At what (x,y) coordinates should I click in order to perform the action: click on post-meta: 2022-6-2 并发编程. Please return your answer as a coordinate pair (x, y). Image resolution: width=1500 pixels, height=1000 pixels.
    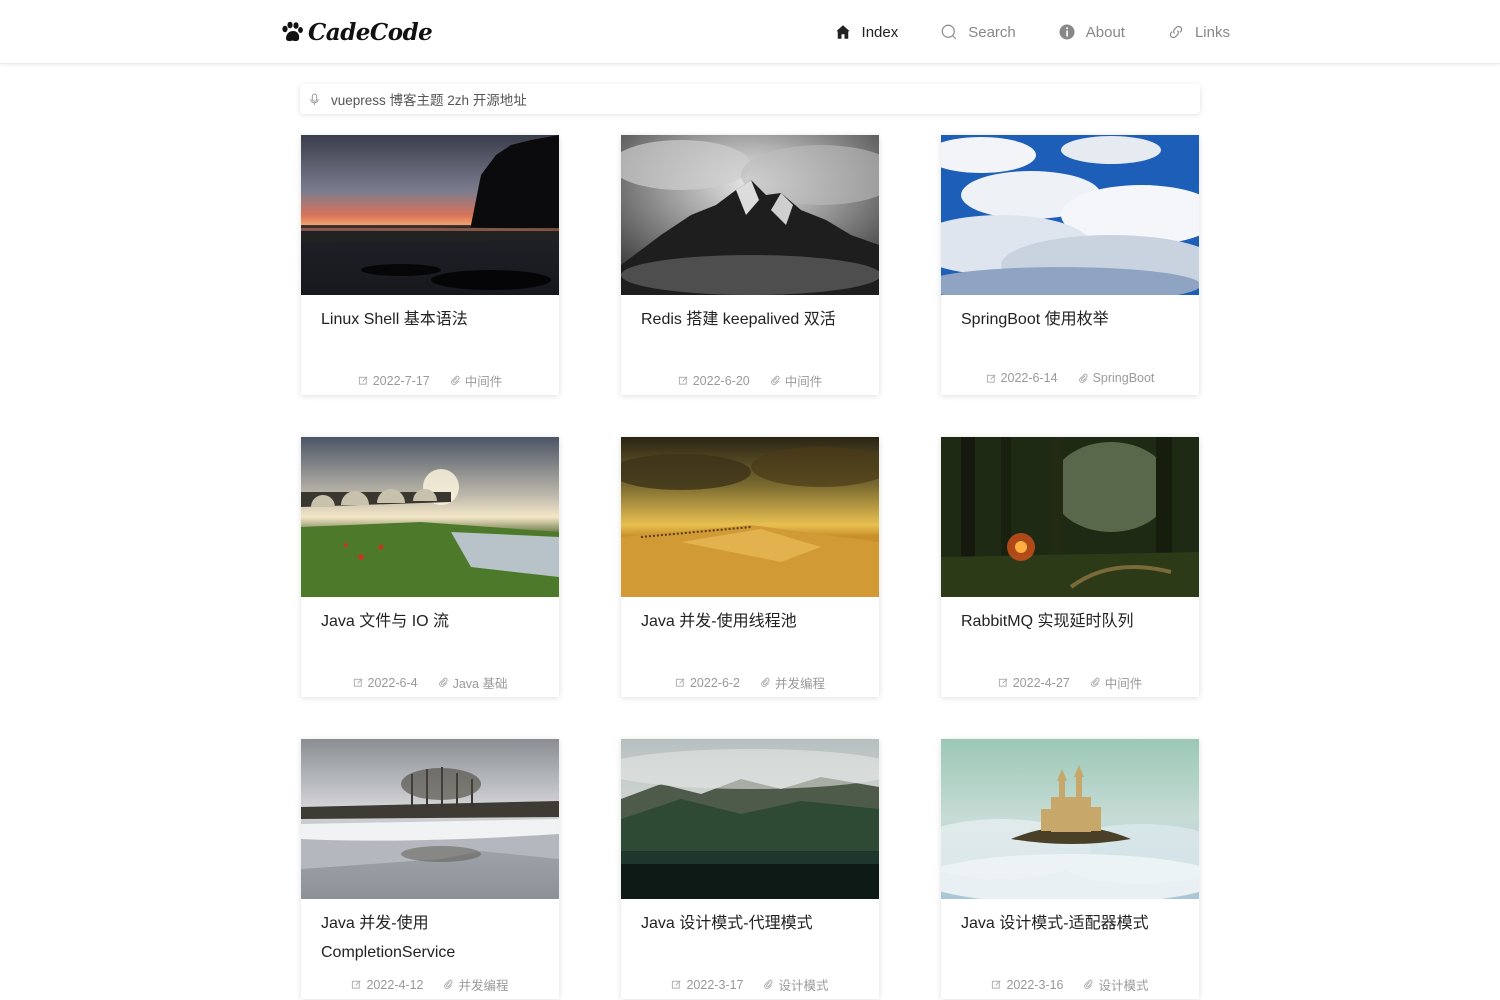
    Looking at the image, I should click on (750, 682).